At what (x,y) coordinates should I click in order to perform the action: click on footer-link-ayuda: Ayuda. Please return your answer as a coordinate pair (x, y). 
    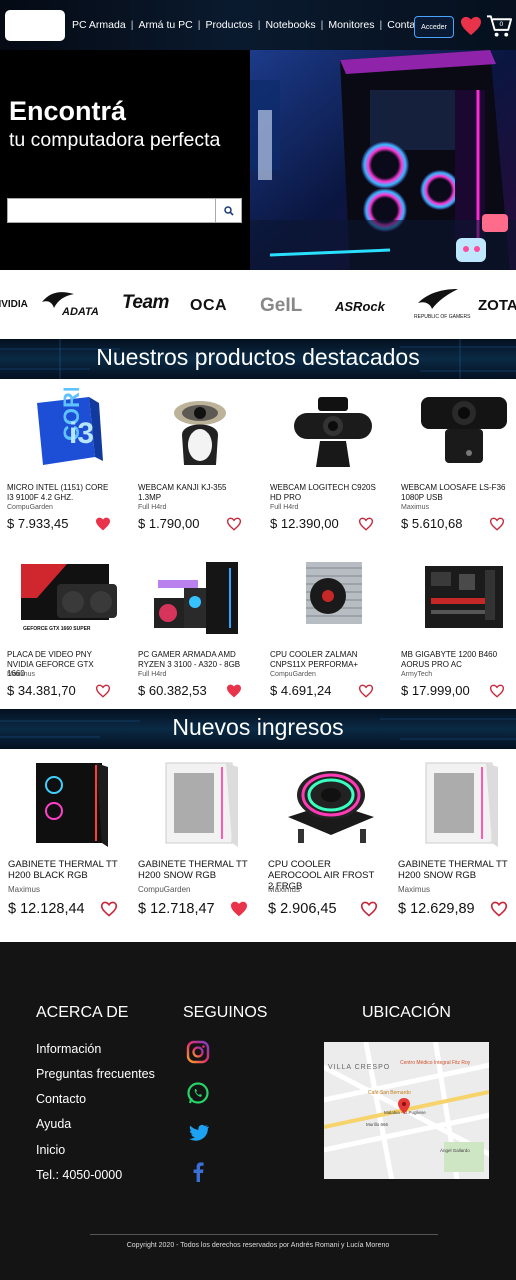
    Looking at the image, I should click on (53, 1124).